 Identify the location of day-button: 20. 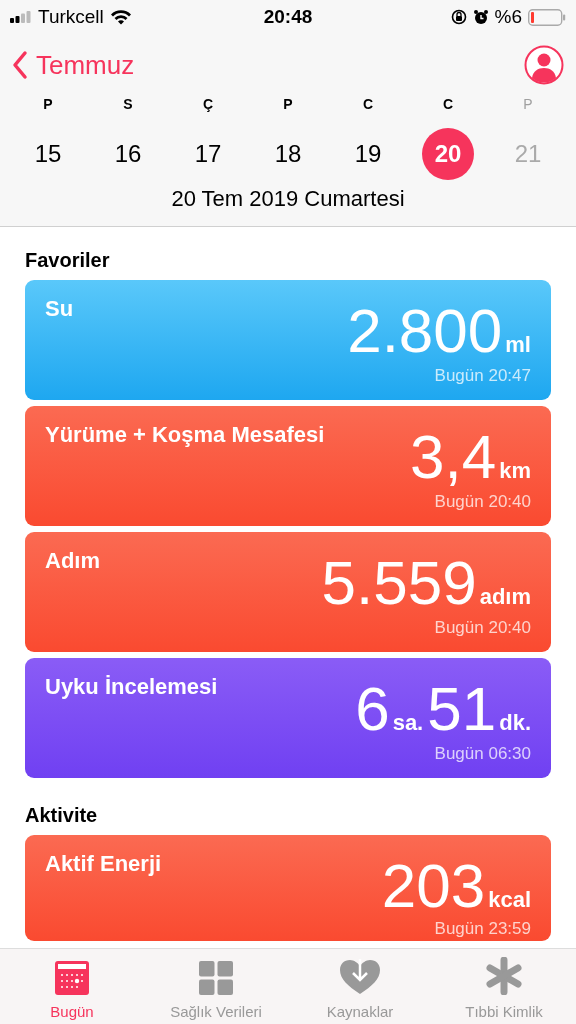
(448, 154).